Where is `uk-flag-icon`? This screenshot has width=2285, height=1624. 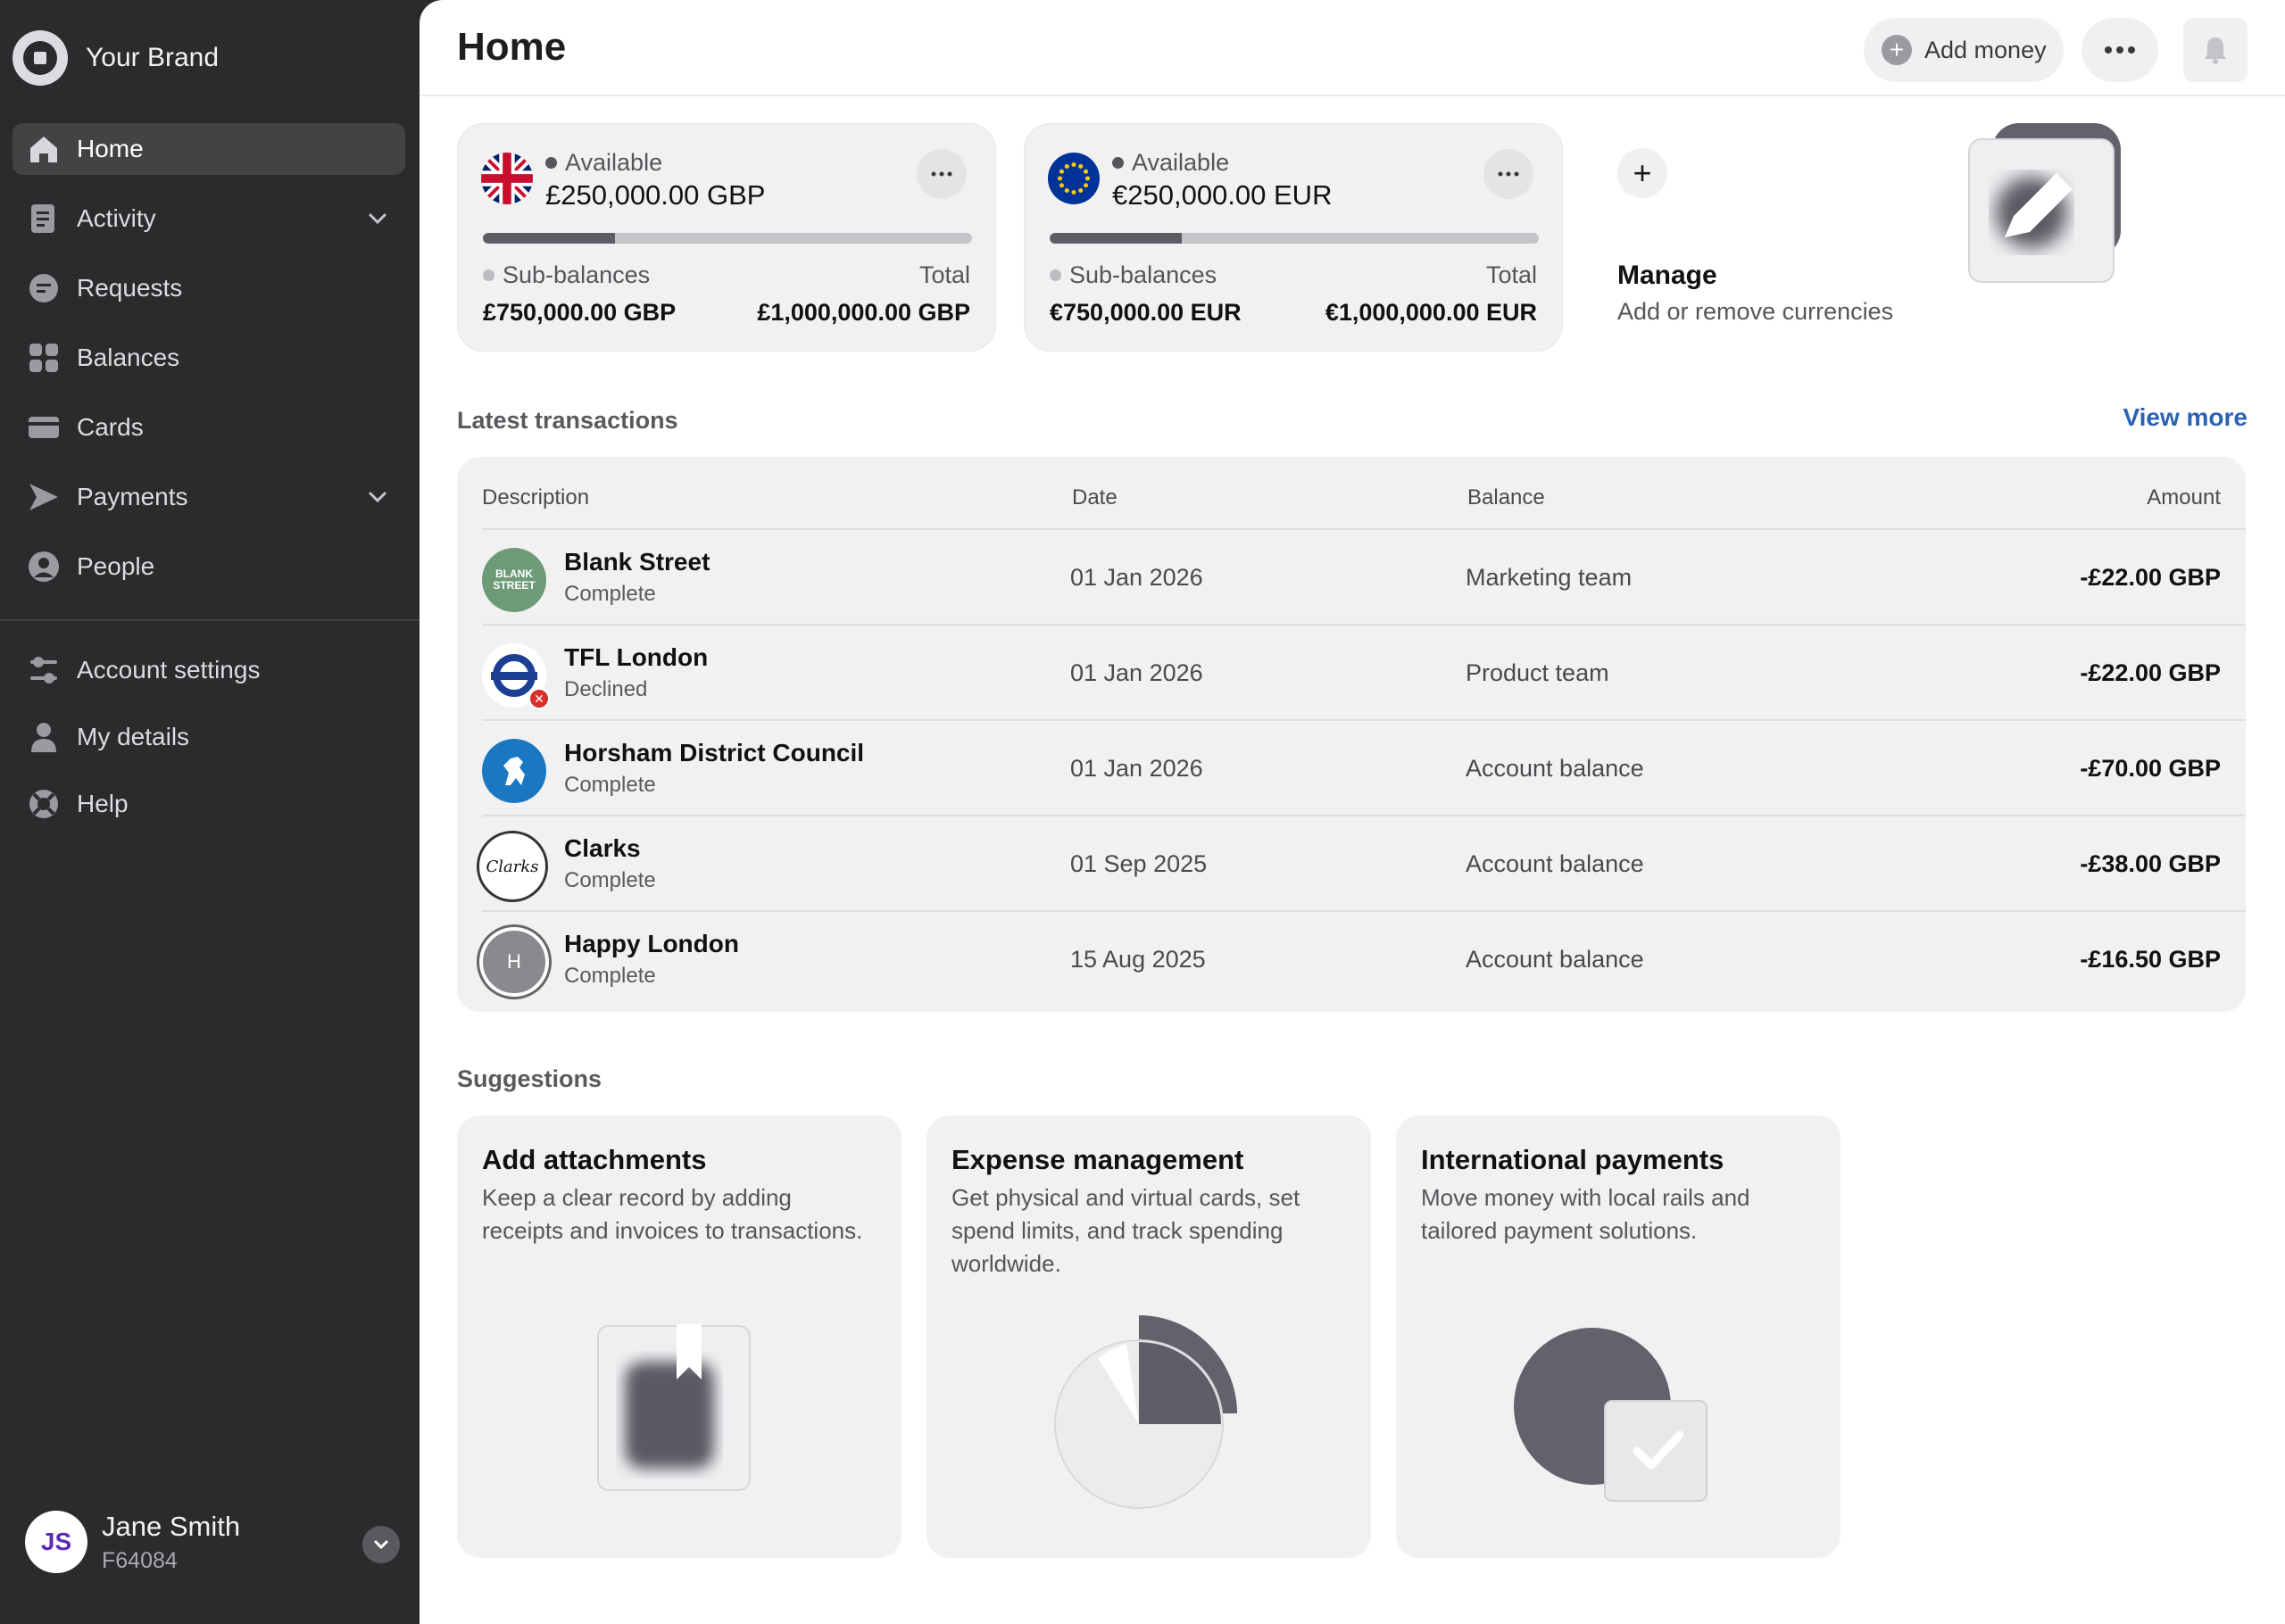
uk-flag-icon is located at coordinates (507, 178).